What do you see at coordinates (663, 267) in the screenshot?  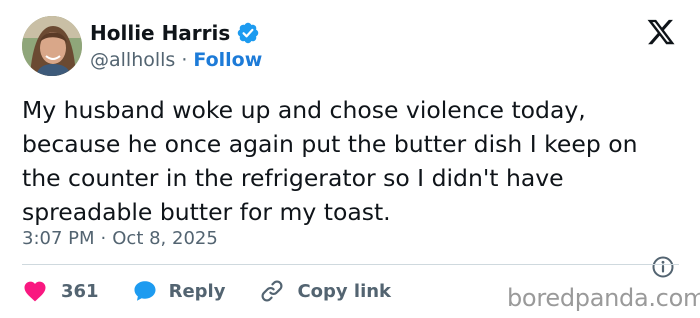 I see `info-icon` at bounding box center [663, 267].